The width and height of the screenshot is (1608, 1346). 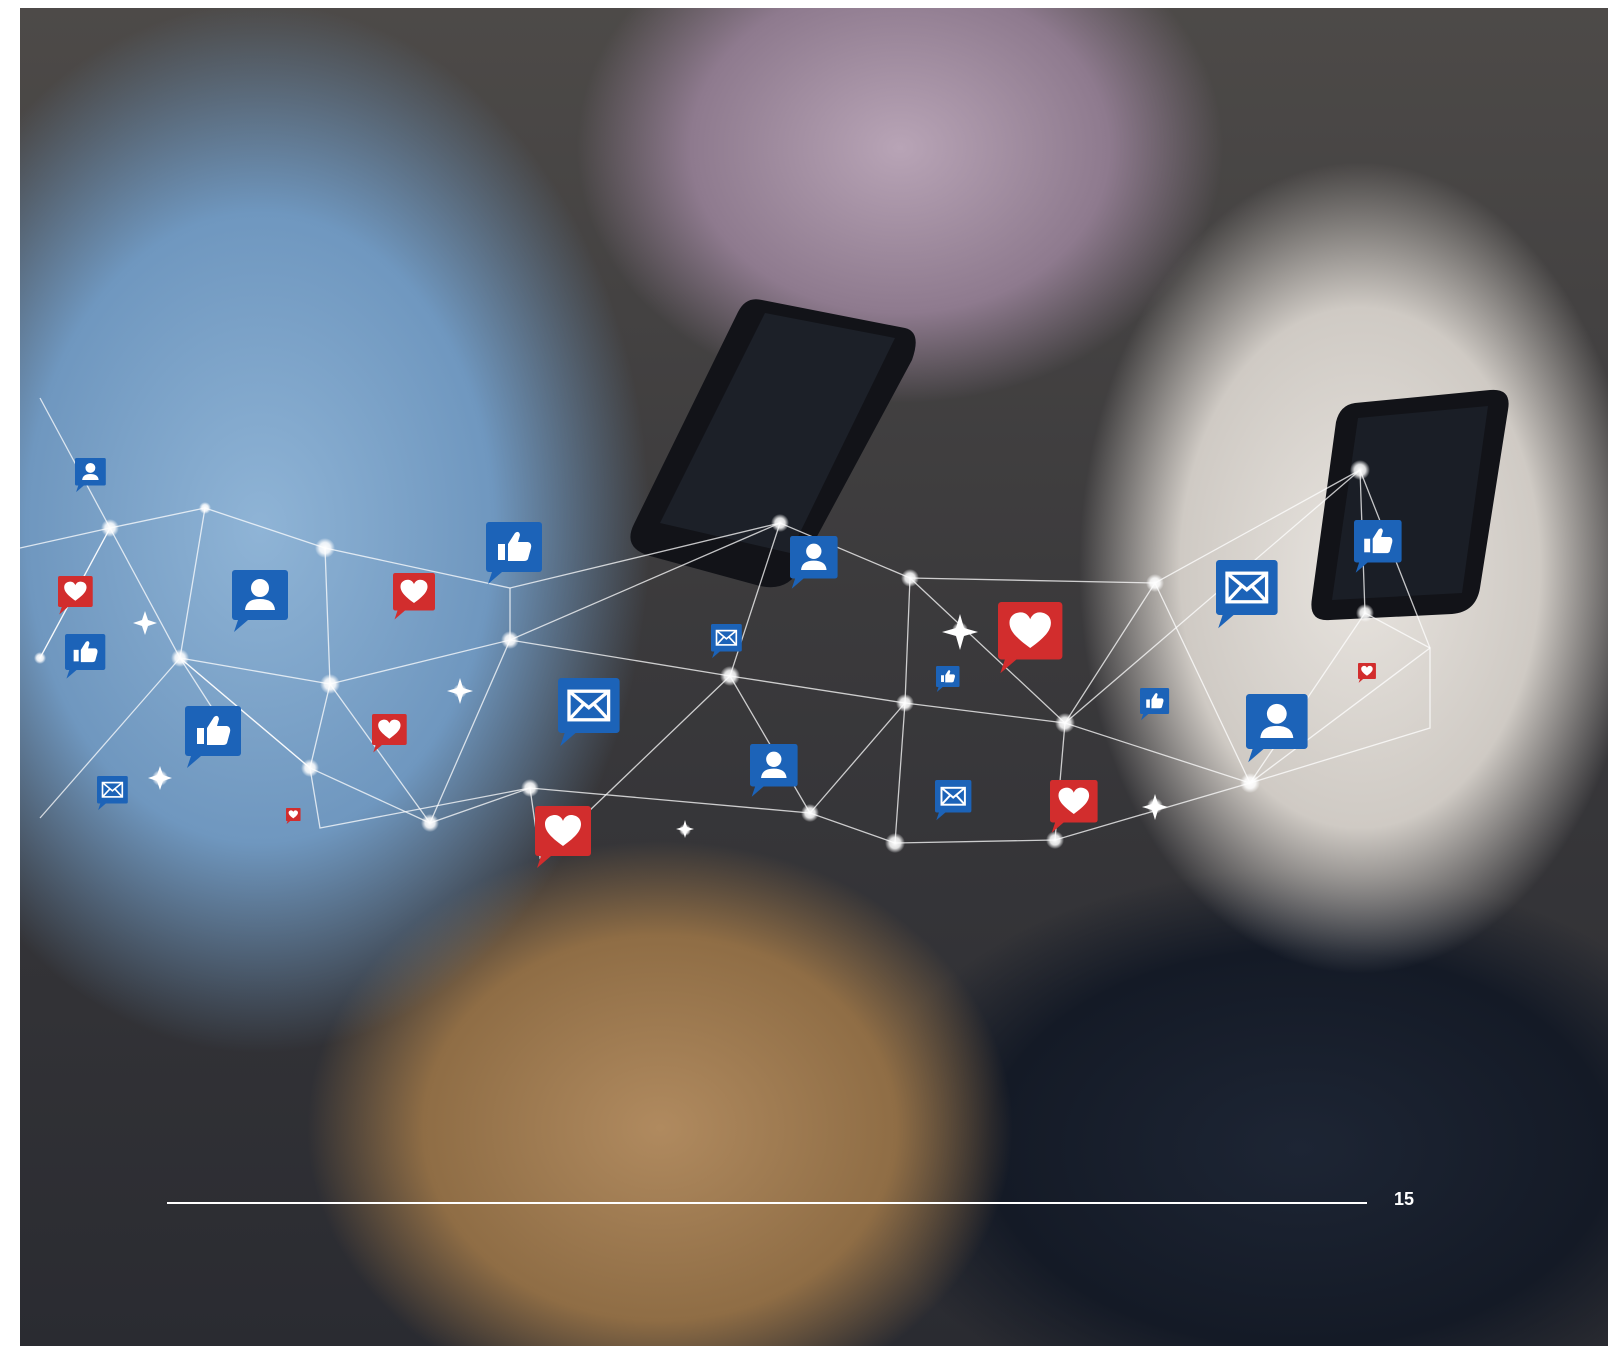 What do you see at coordinates (767, 1203) in the screenshot?
I see `footer-divider-line` at bounding box center [767, 1203].